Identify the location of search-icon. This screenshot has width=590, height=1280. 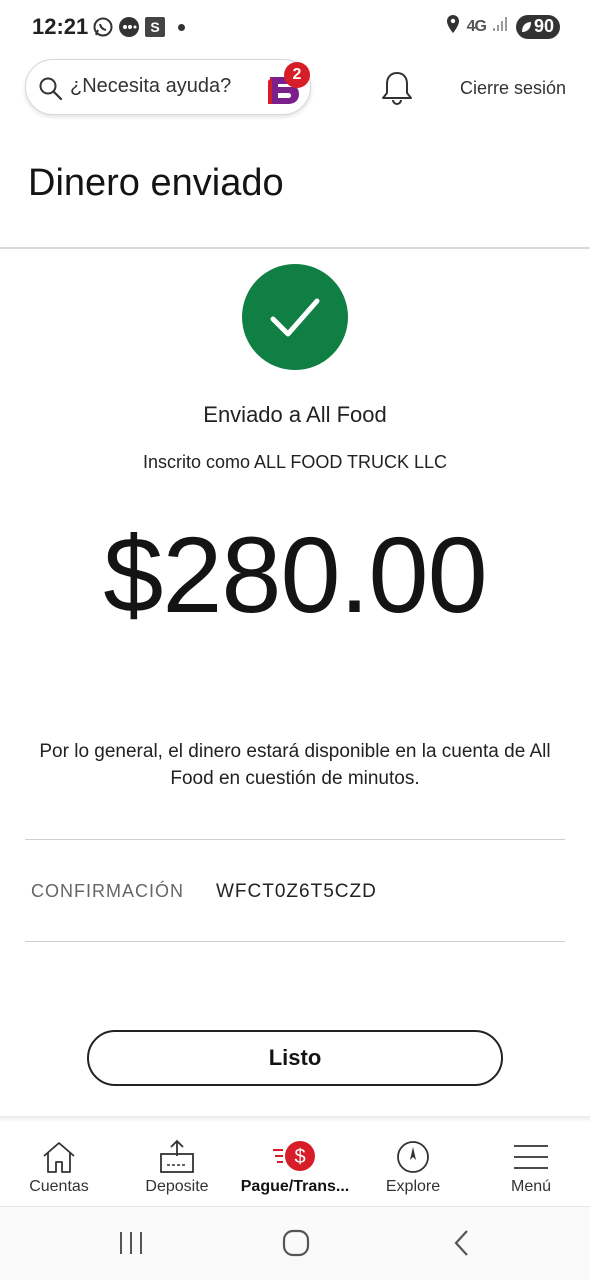
(51, 91).